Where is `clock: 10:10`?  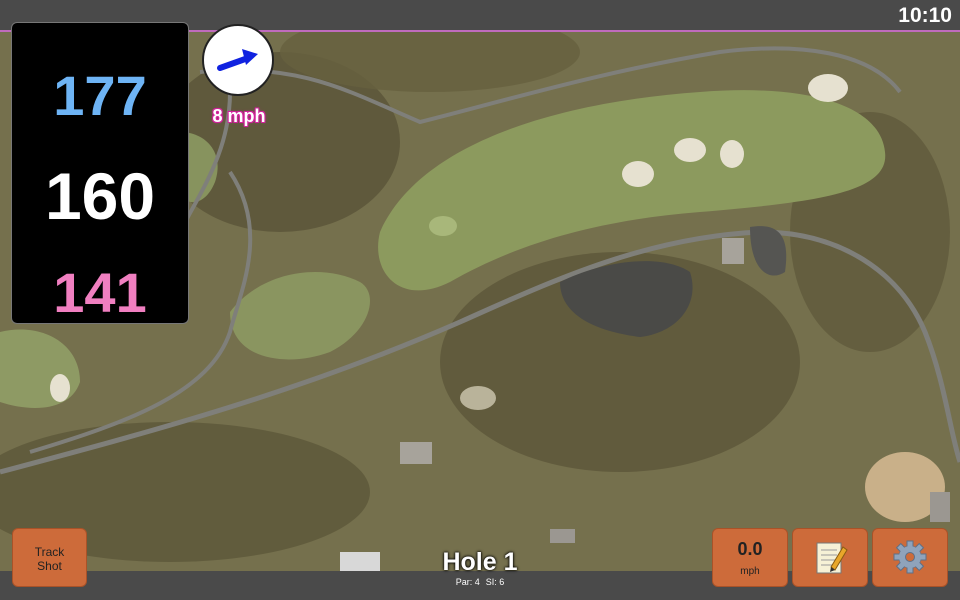
clock: 10:10 is located at coordinates (925, 15).